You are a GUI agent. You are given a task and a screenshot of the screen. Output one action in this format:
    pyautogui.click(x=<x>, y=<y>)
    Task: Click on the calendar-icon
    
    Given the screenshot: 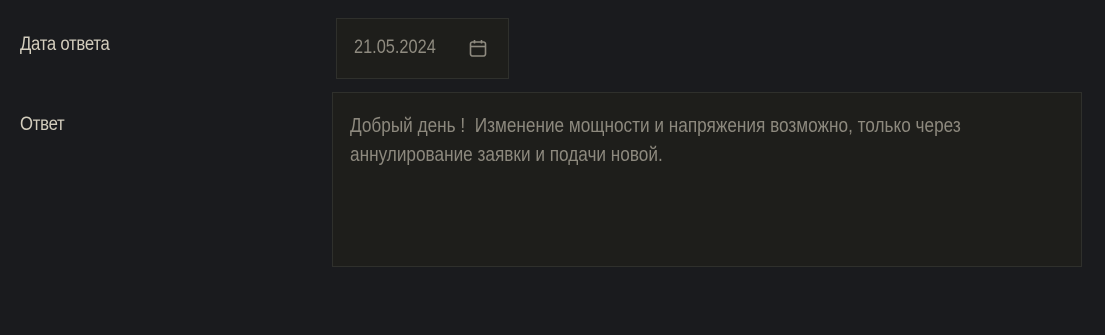 What is the action you would take?
    pyautogui.click(x=478, y=48)
    